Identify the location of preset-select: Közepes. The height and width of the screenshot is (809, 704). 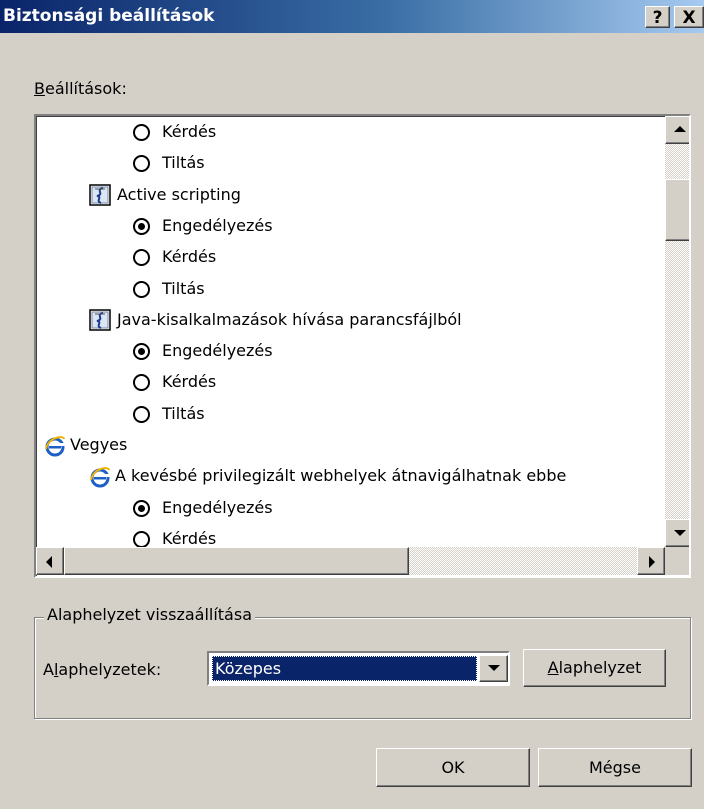
(358, 668).